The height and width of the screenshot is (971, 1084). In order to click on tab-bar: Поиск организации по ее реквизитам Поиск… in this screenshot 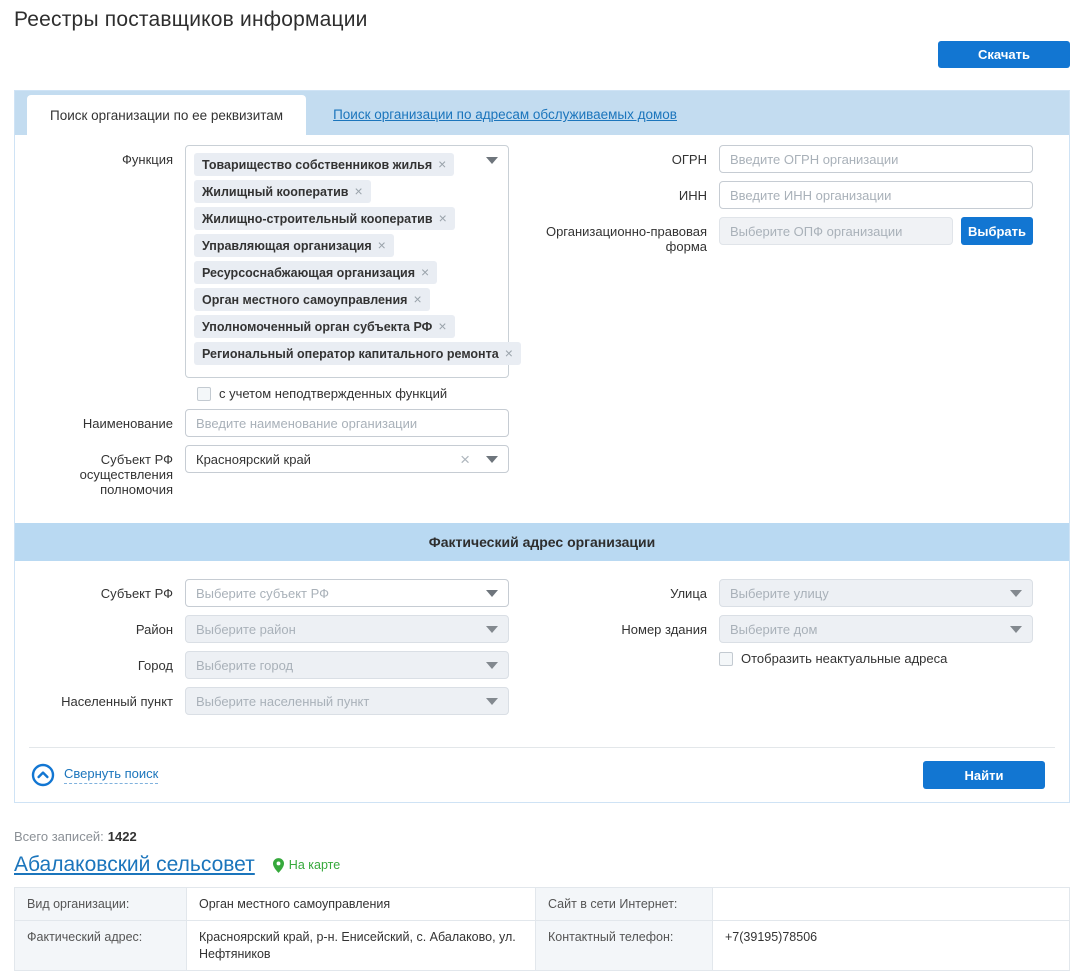, I will do `click(542, 113)`.